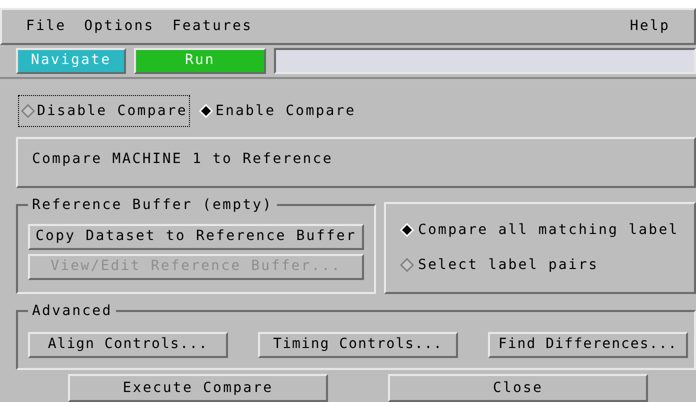 Image resolution: width=696 pixels, height=402 pixels. Describe the element at coordinates (46, 26) in the screenshot. I see `menu-item: File` at that location.